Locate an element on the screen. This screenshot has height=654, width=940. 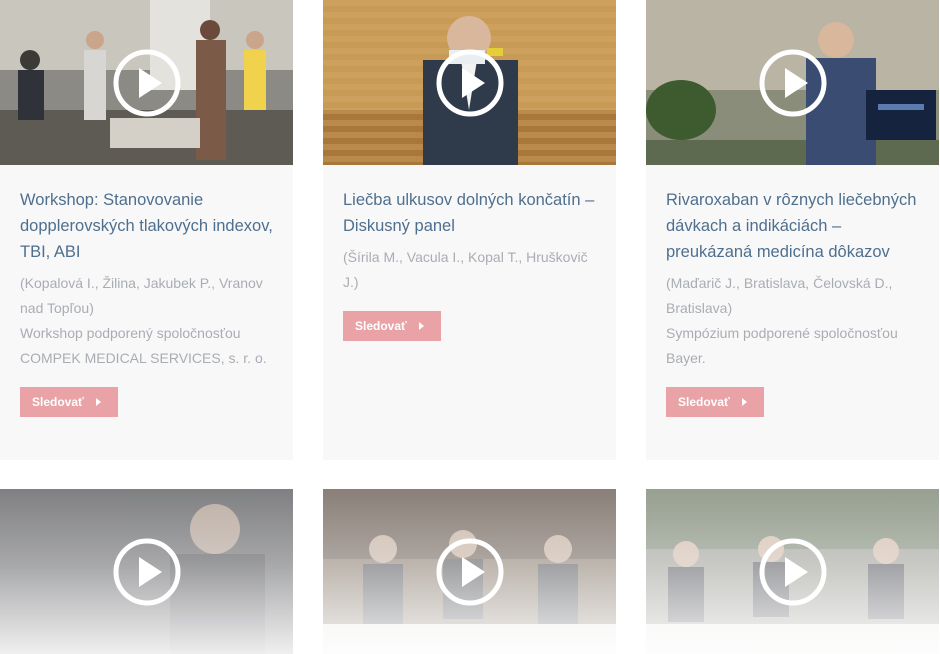
video-sponsor-note: Sympózium podporené spoločnosťou Bayer. is located at coordinates (782, 345).